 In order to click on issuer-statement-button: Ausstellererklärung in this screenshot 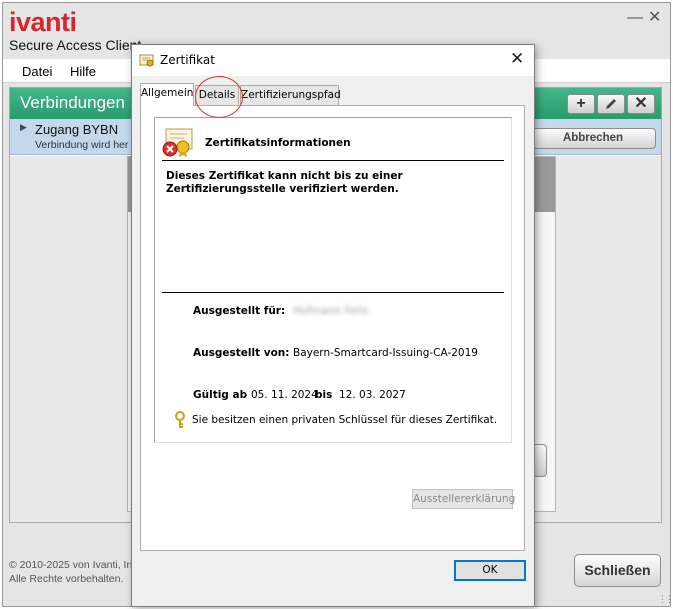, I will do `click(463, 499)`.